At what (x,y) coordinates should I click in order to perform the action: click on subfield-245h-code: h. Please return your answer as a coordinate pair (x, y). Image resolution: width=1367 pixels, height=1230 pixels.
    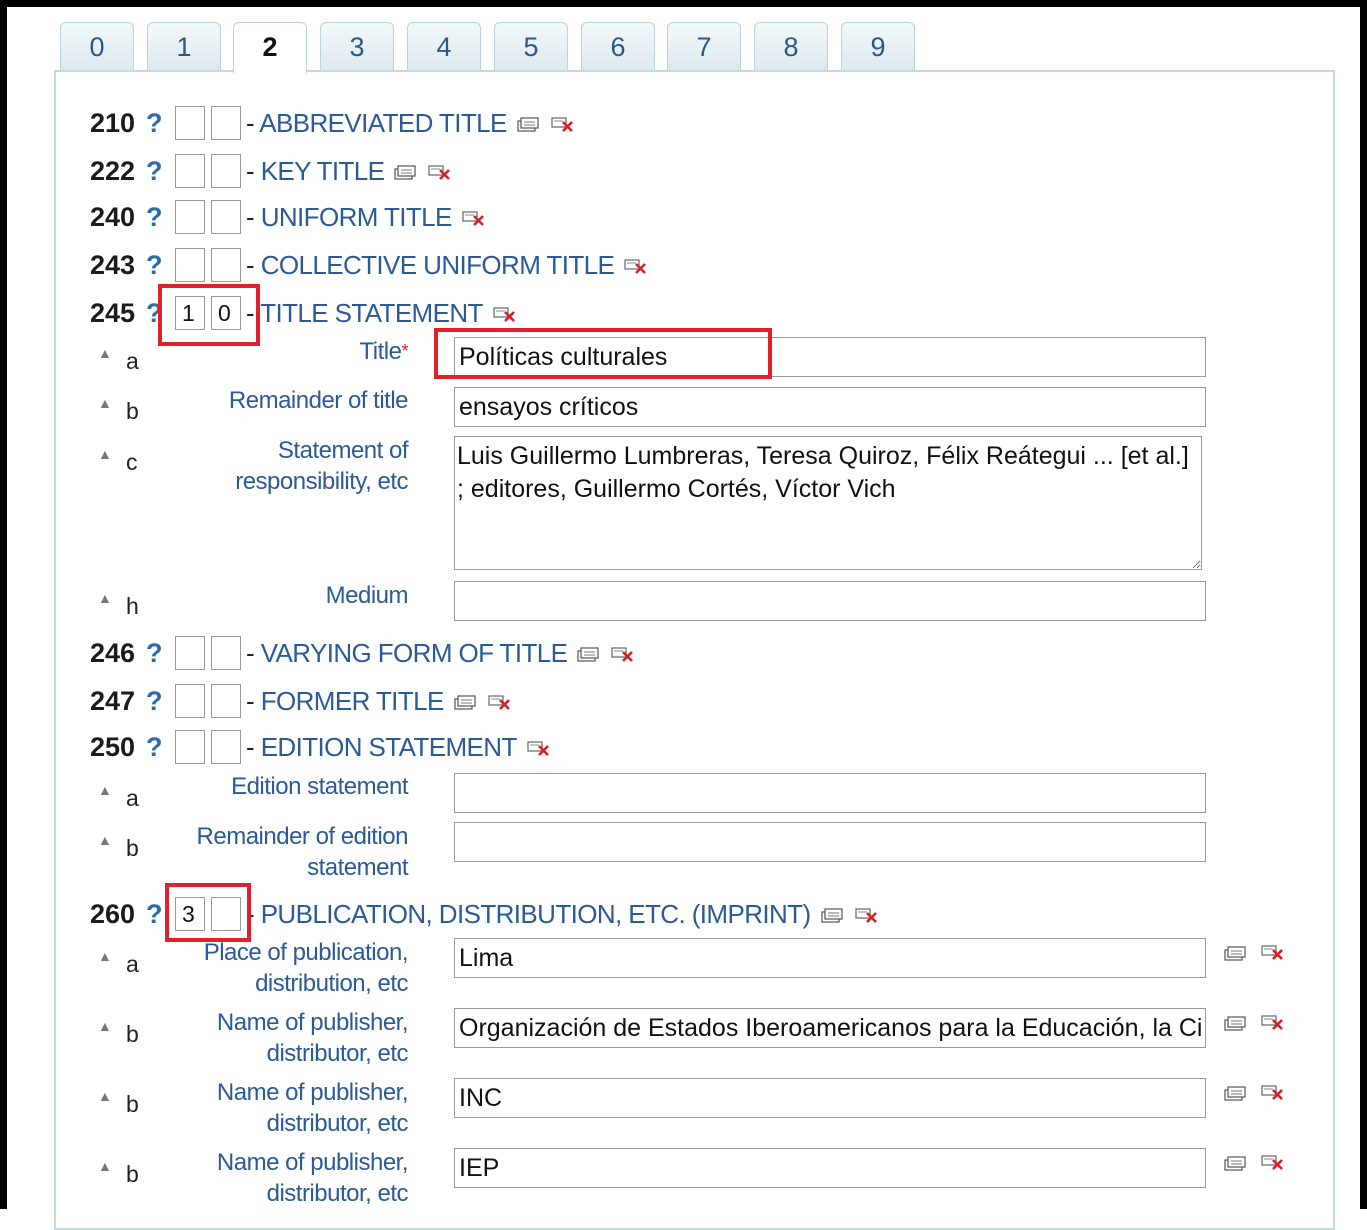
    Looking at the image, I should click on (132, 606).